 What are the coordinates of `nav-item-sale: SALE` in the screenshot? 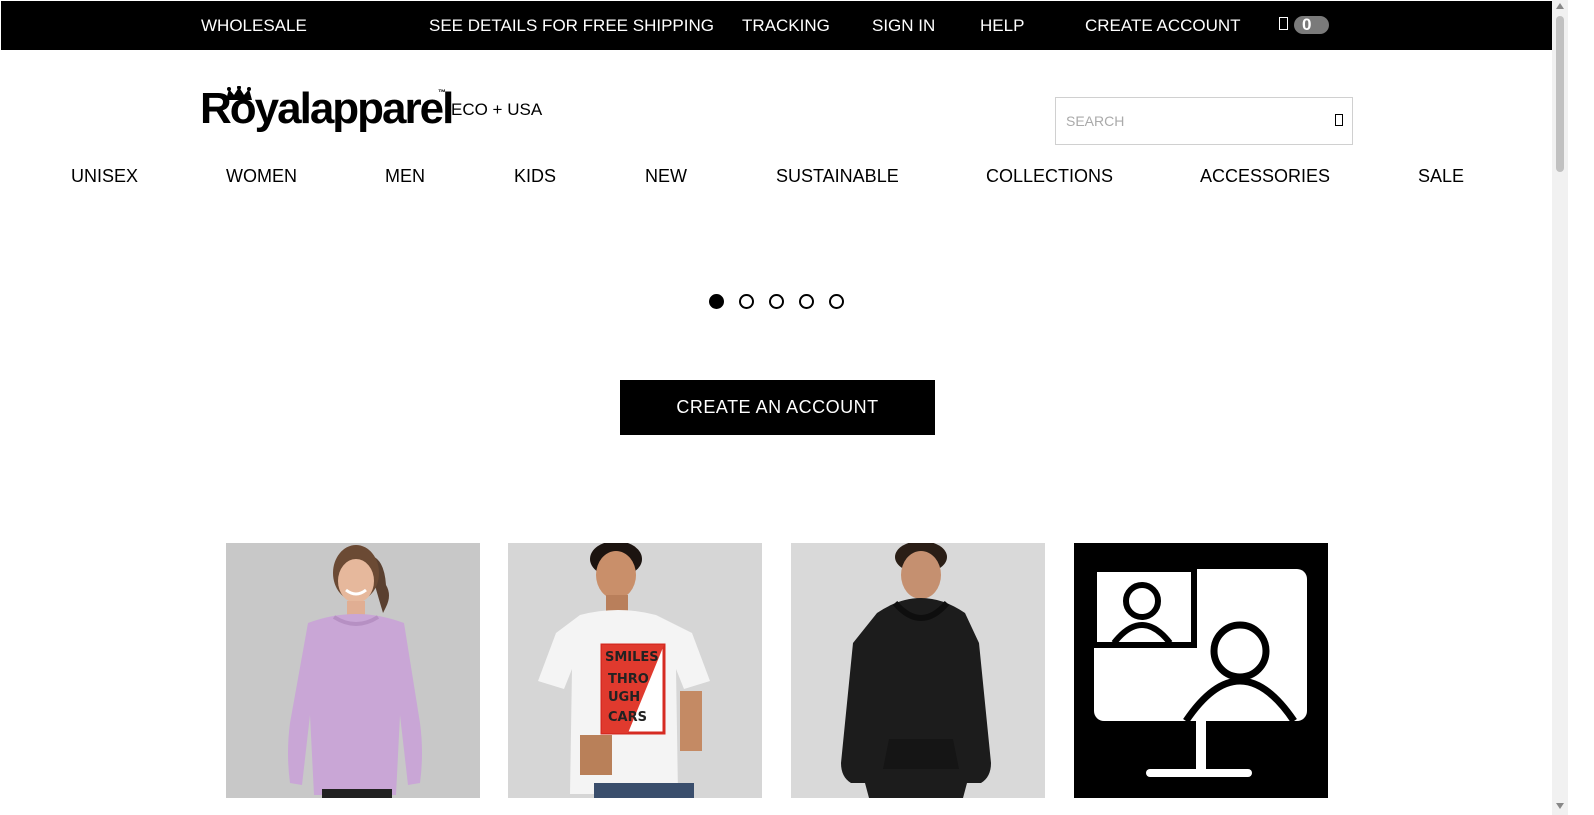 It's located at (1441, 176).